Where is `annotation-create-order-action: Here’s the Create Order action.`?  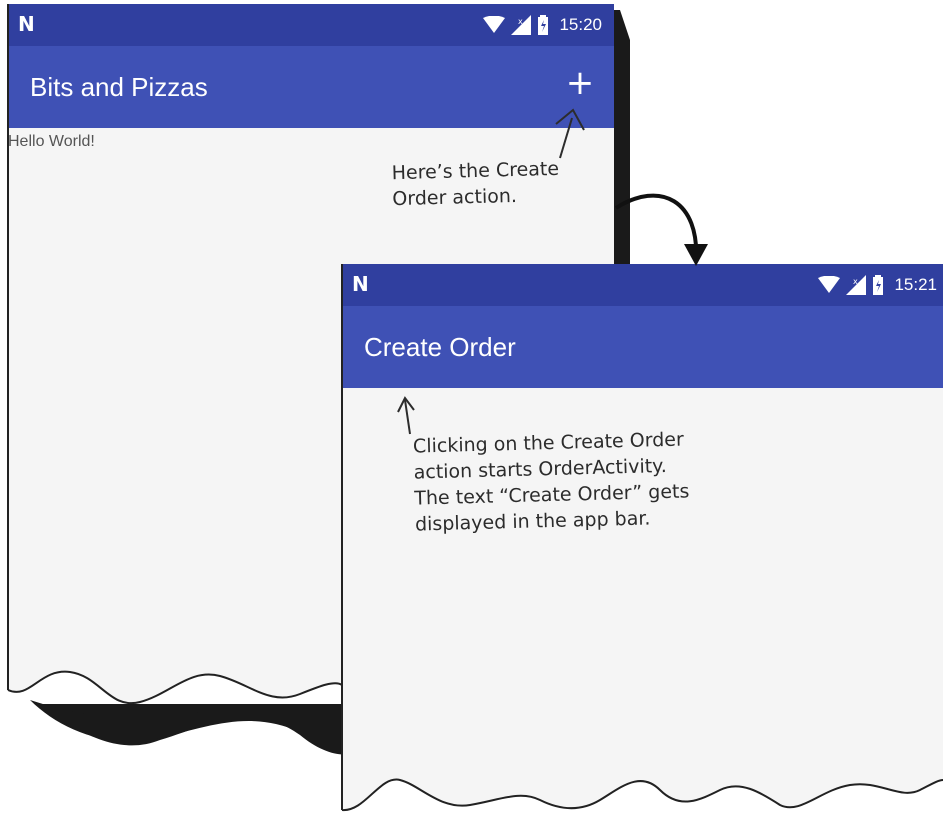 annotation-create-order-action: Here’s the Create Order action. is located at coordinates (475, 184).